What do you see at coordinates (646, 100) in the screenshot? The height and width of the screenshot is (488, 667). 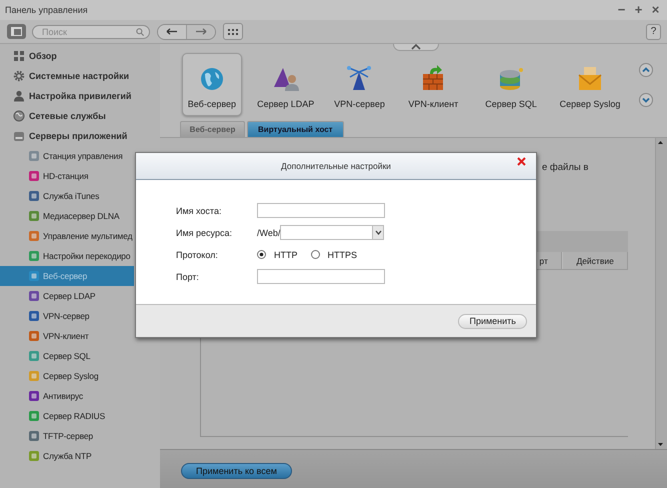 I see `scroll-down-button` at bounding box center [646, 100].